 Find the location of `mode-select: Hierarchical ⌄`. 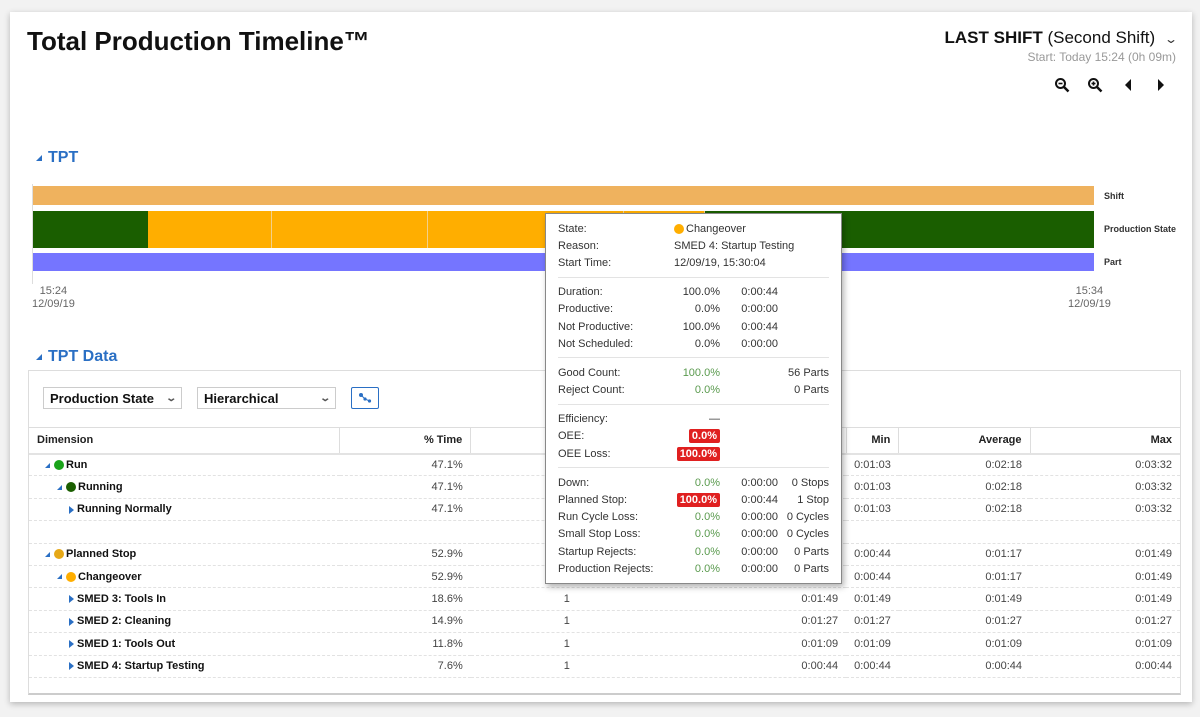

mode-select: Hierarchical ⌄ is located at coordinates (266, 398).